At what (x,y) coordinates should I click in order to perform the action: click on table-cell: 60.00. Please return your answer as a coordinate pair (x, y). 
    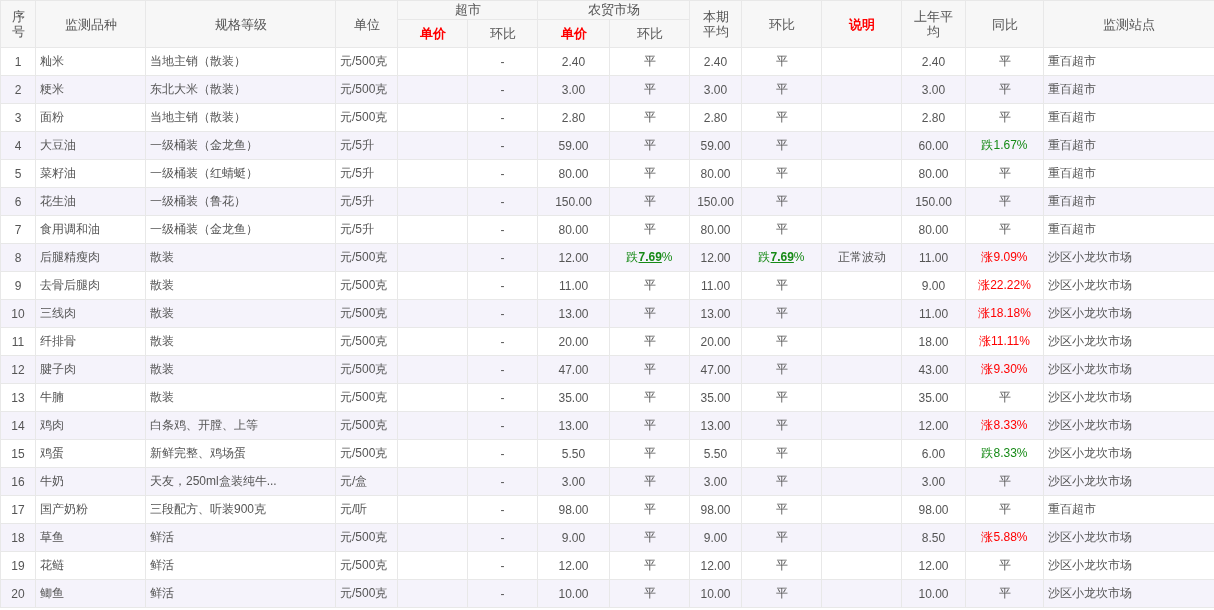
    Looking at the image, I should click on (933, 145).